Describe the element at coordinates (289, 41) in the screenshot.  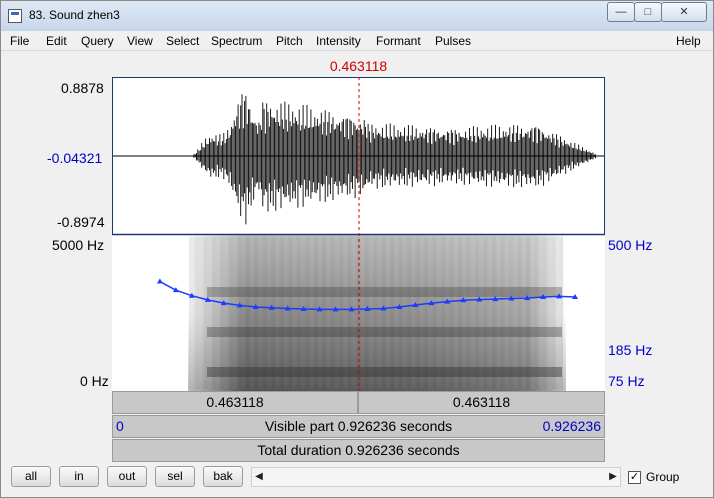
I see `menu-pitch: Pitch` at that location.